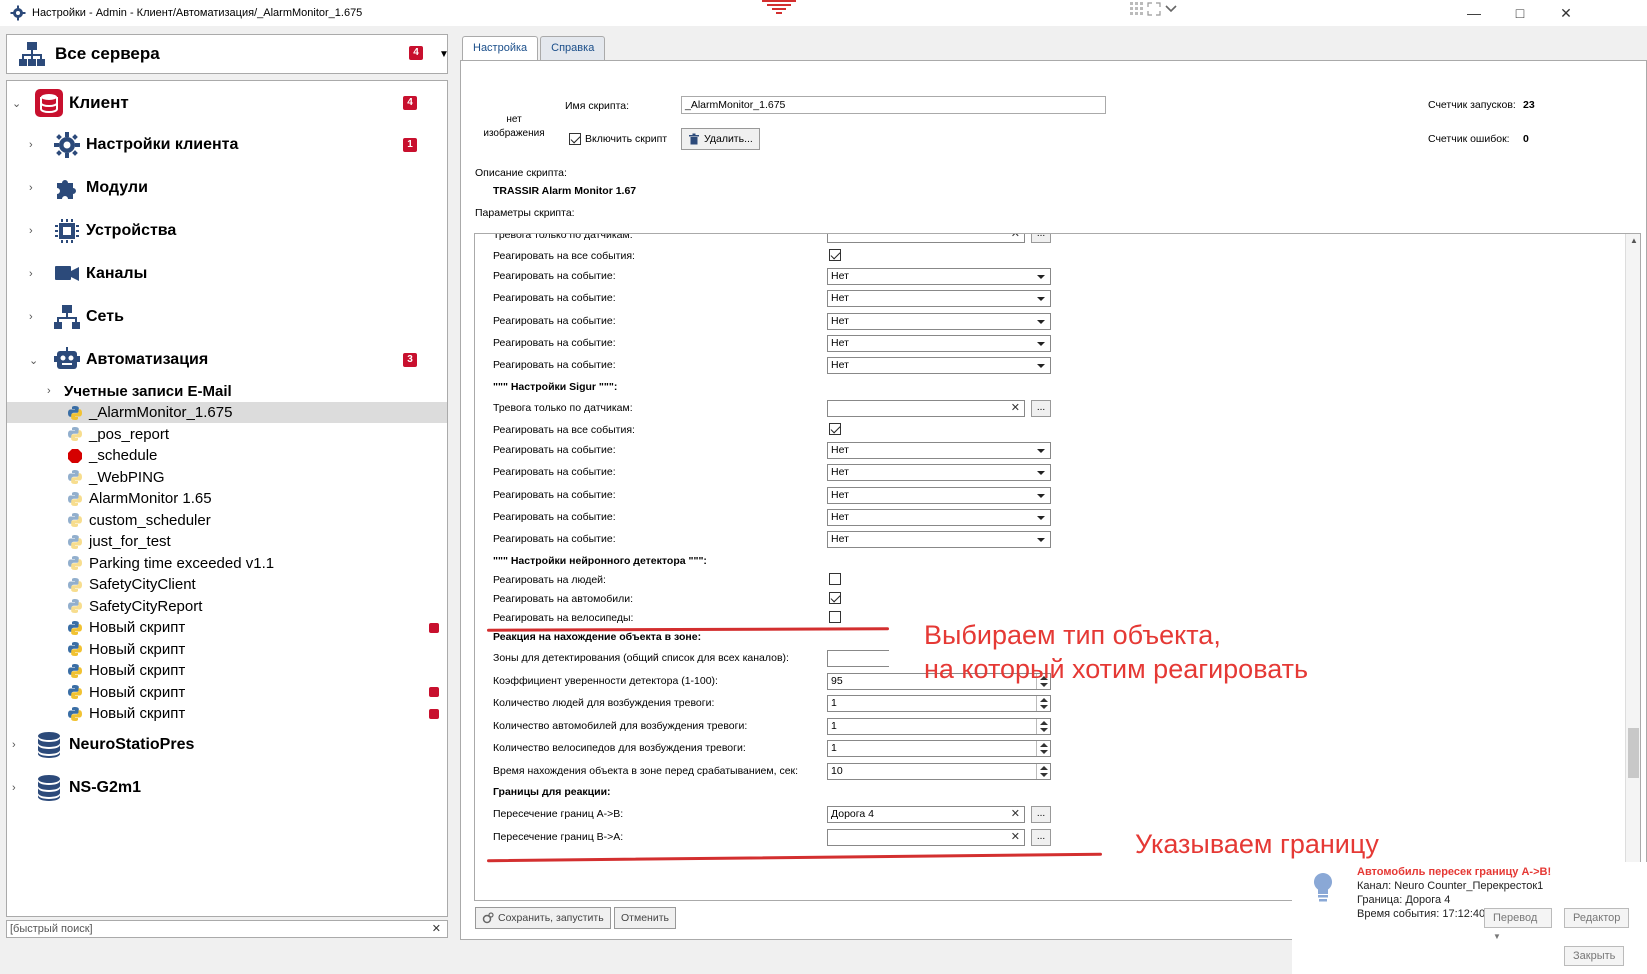 This screenshot has height=974, width=1647. I want to click on tree-item-modules: › Модули, so click(227, 188).